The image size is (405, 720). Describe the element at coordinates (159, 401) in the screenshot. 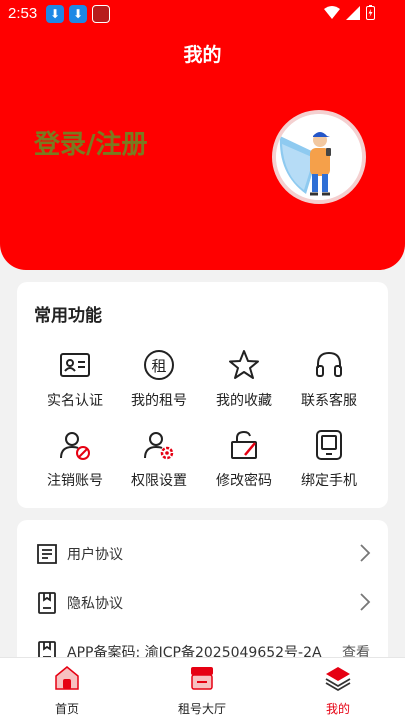

I see `func-label: 我的租号` at that location.